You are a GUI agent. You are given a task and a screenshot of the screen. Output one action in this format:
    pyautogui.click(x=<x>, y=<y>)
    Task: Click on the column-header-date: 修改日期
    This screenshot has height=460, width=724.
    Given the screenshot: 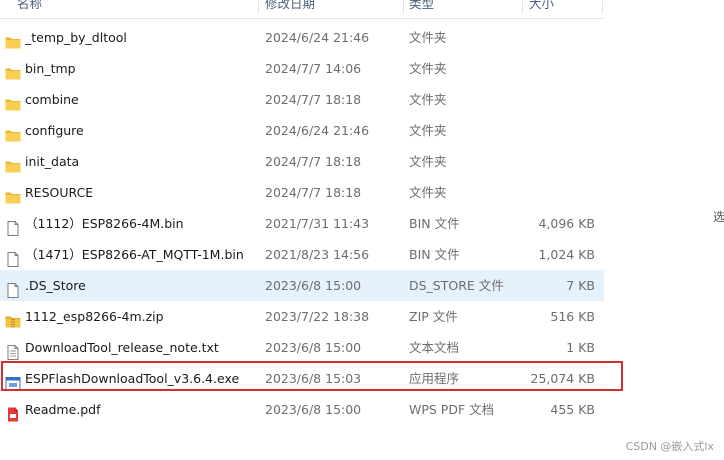 What is the action you would take?
    pyautogui.click(x=290, y=9)
    